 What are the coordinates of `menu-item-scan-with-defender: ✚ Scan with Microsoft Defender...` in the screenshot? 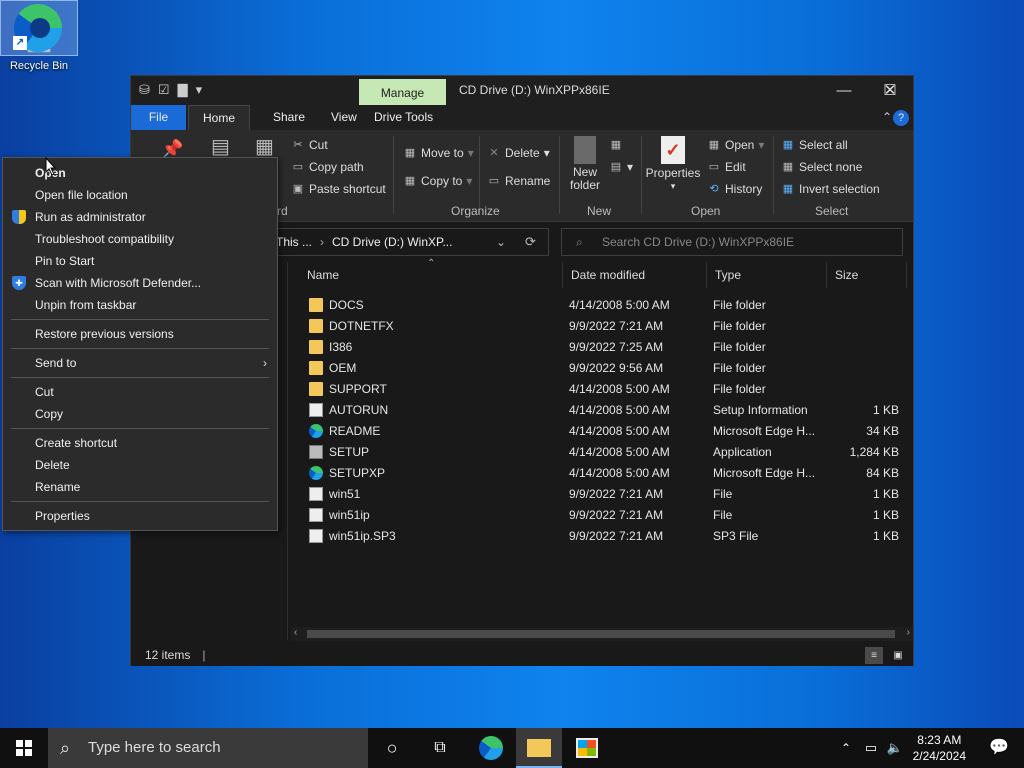 It's located at (140, 283).